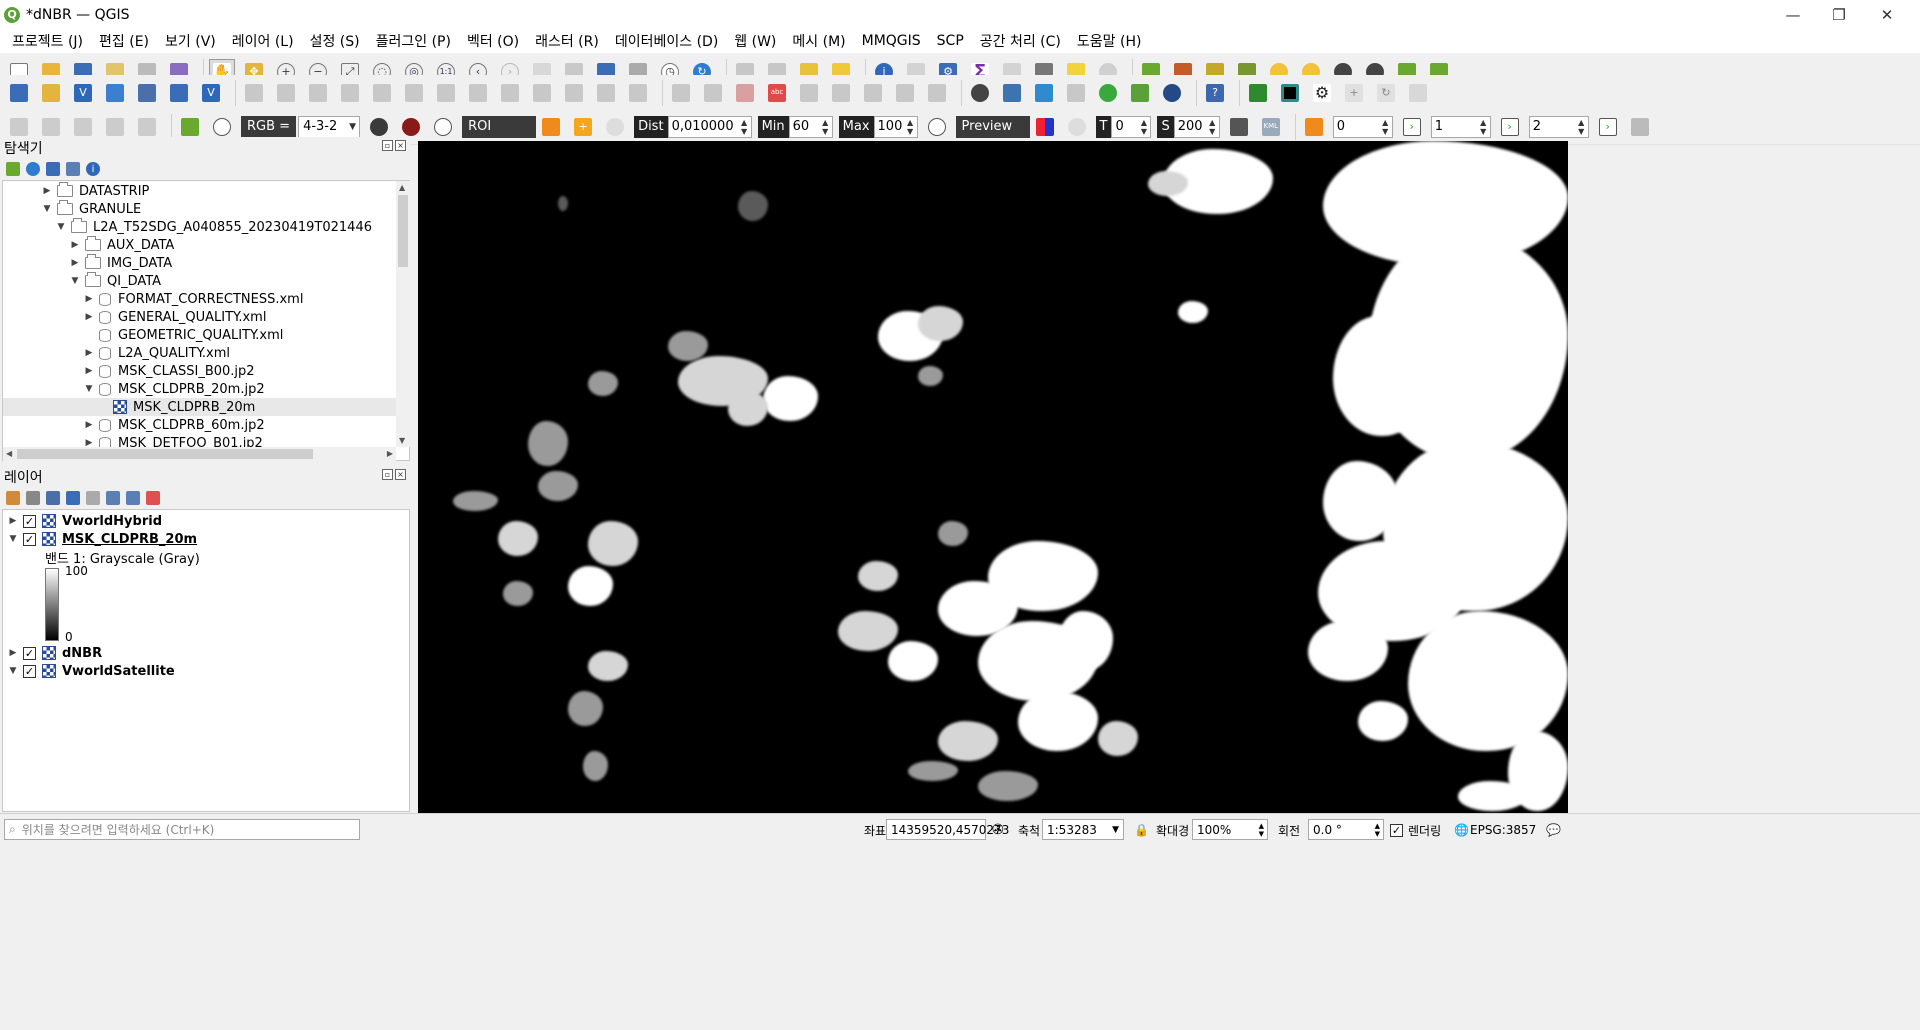  Describe the element at coordinates (1077, 127) in the screenshot. I see `scp-preview-redo-icon` at that location.